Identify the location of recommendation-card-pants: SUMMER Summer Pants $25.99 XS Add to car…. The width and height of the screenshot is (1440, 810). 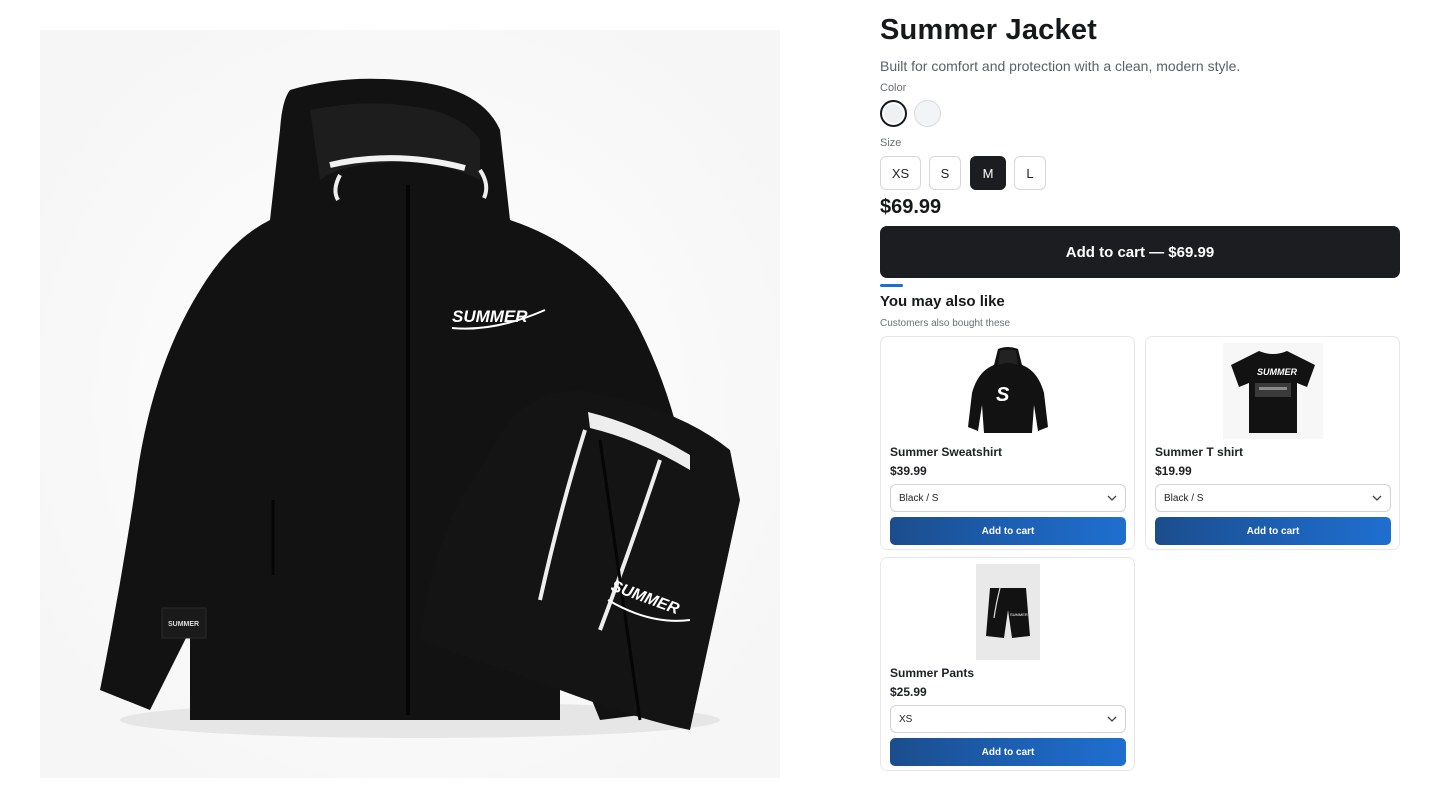
(1007, 664).